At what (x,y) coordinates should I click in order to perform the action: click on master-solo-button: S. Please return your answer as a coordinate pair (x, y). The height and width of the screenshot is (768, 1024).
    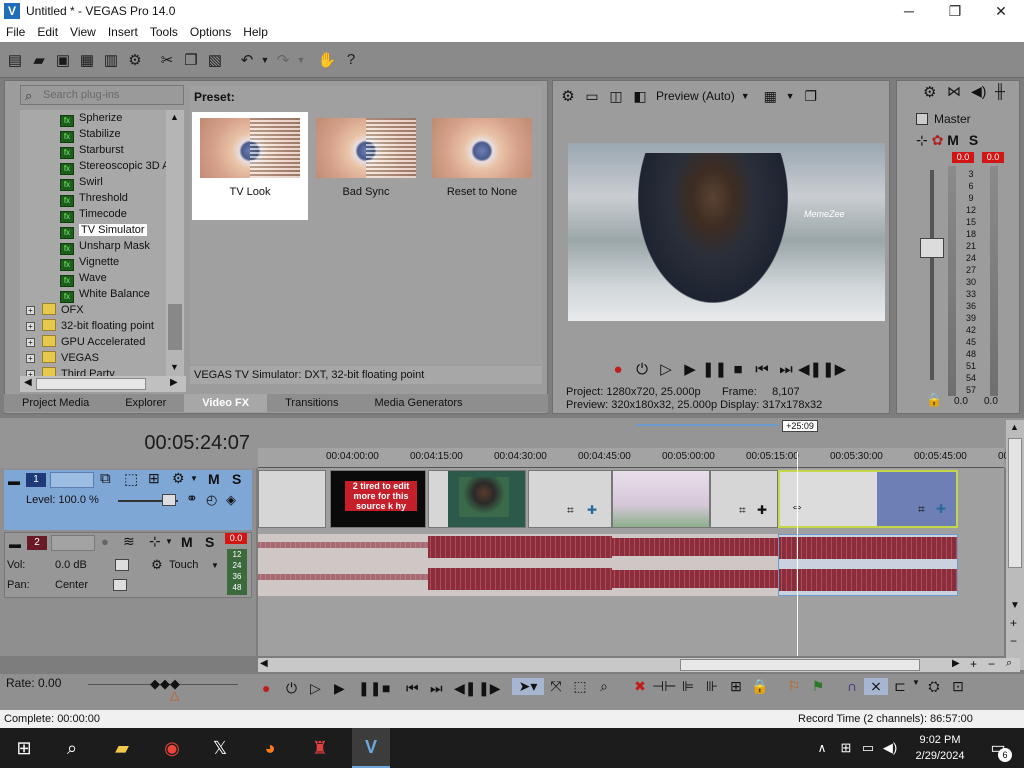
    Looking at the image, I should click on (973, 140).